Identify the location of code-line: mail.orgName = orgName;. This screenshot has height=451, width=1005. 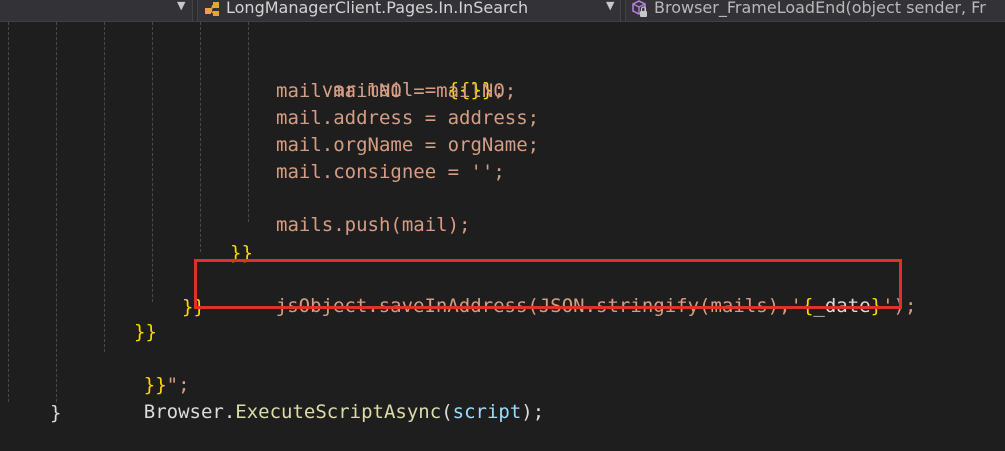
(408, 145).